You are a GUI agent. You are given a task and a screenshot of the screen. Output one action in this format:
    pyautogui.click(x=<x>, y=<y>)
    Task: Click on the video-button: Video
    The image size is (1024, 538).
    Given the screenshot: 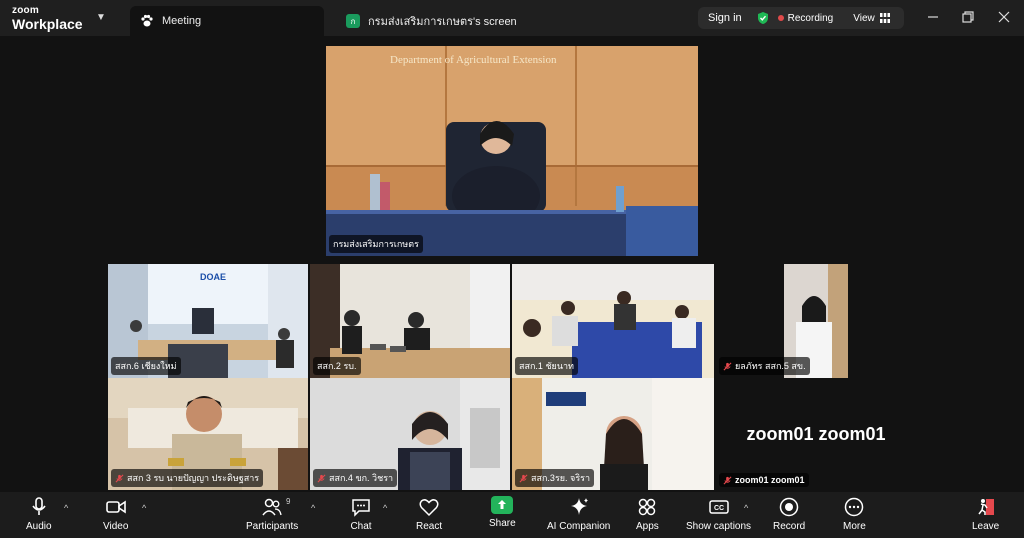 What is the action you would take?
    pyautogui.click(x=115, y=514)
    